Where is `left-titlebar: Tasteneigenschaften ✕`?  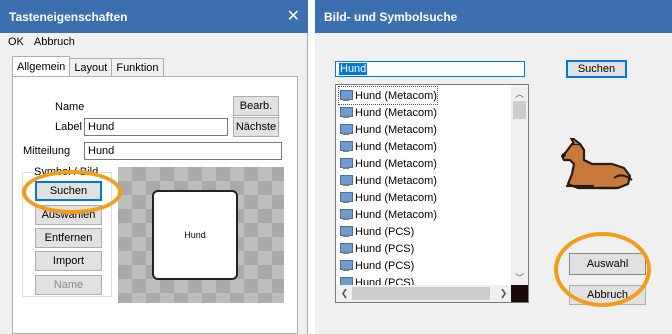
left-titlebar: Tasteneigenschaften ✕ is located at coordinates (154, 16).